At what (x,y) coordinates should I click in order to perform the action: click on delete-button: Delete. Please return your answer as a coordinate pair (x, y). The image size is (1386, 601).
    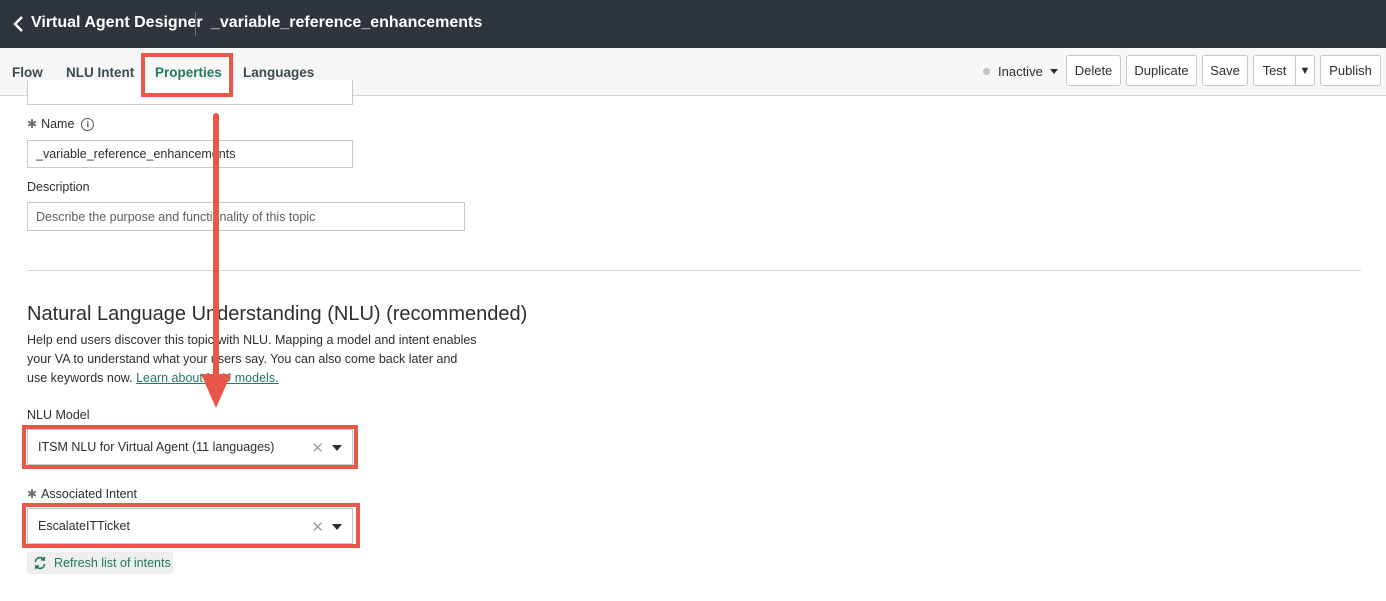
    Looking at the image, I should click on (1093, 70).